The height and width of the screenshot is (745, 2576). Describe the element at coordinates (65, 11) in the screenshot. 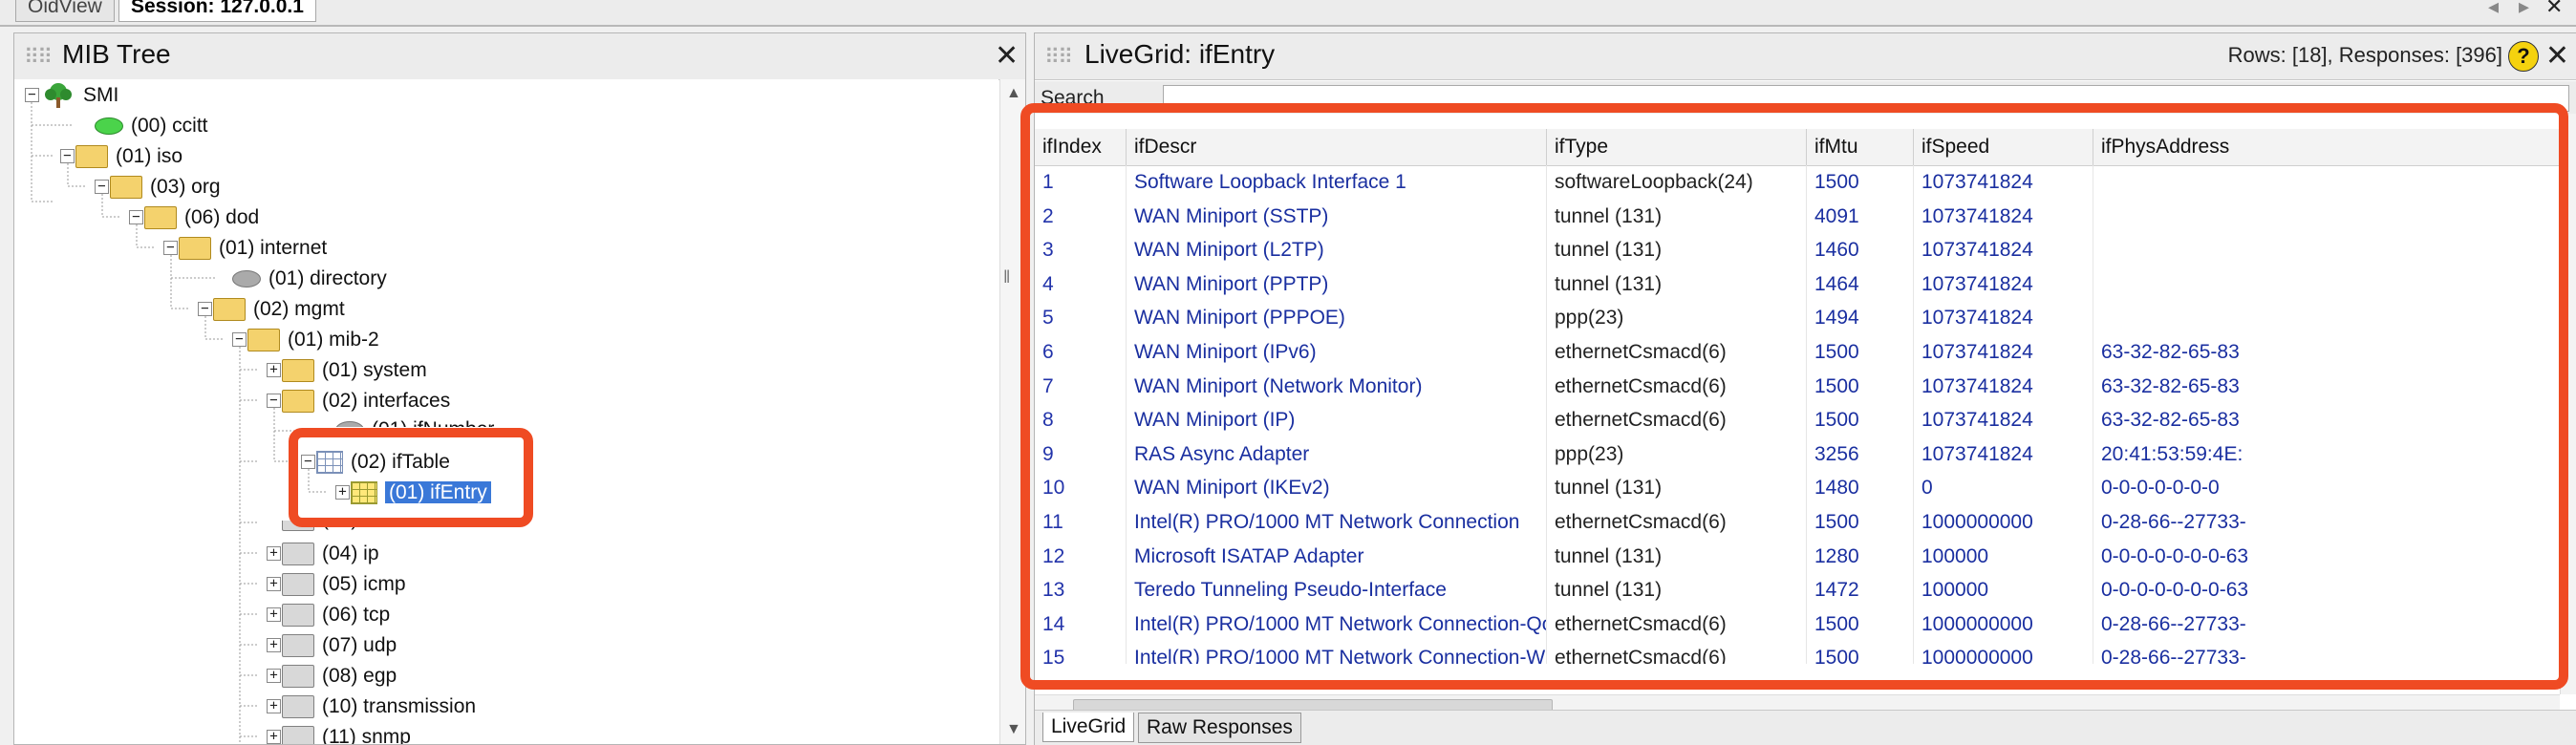

I see `tab-oidview: OidView` at that location.